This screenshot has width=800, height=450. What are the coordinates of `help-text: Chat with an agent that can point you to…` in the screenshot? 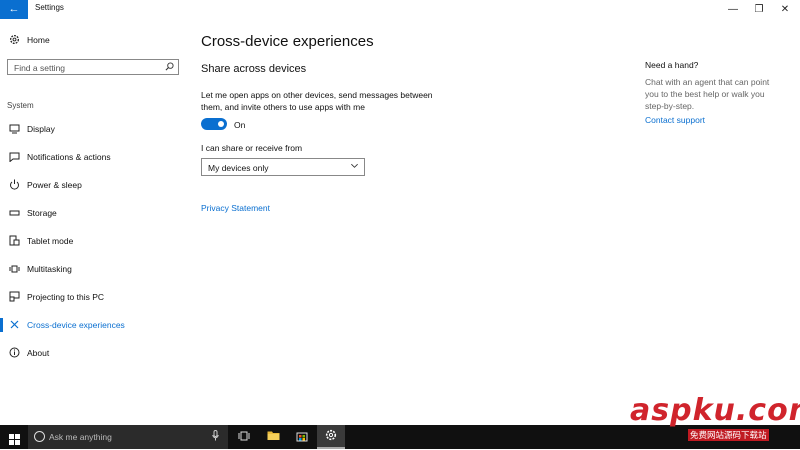 It's located at (707, 94).